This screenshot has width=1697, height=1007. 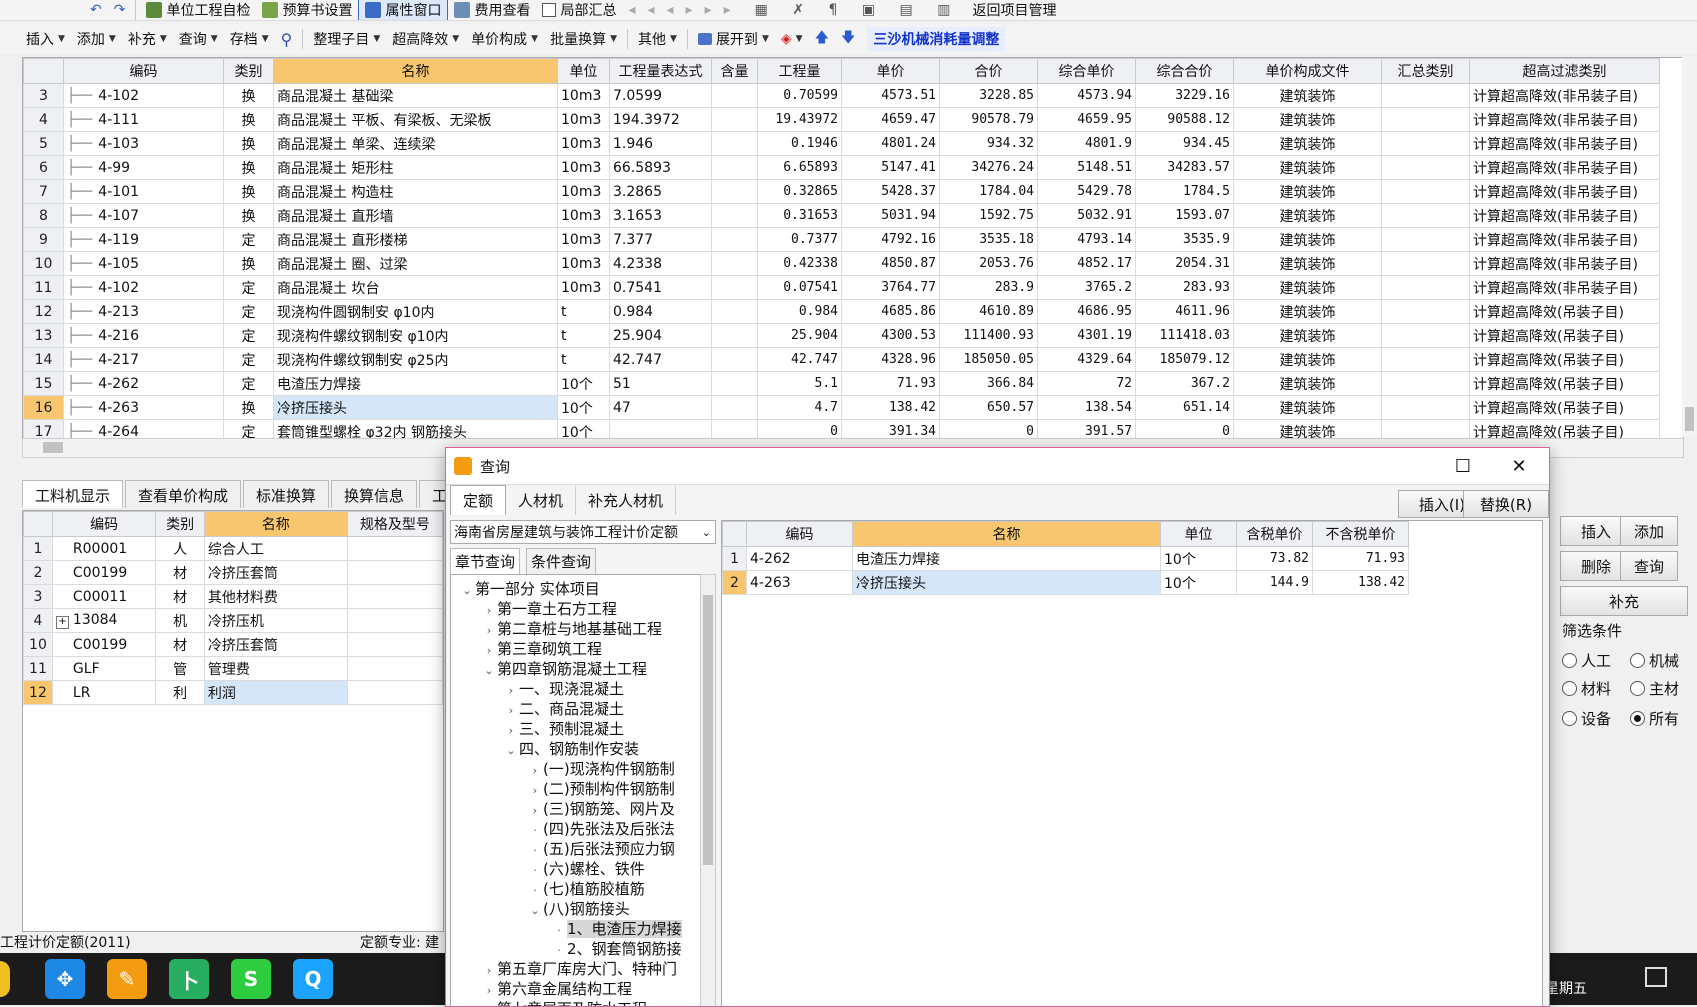 What do you see at coordinates (43, 428) in the screenshot?
I see `row-number: 17` at bounding box center [43, 428].